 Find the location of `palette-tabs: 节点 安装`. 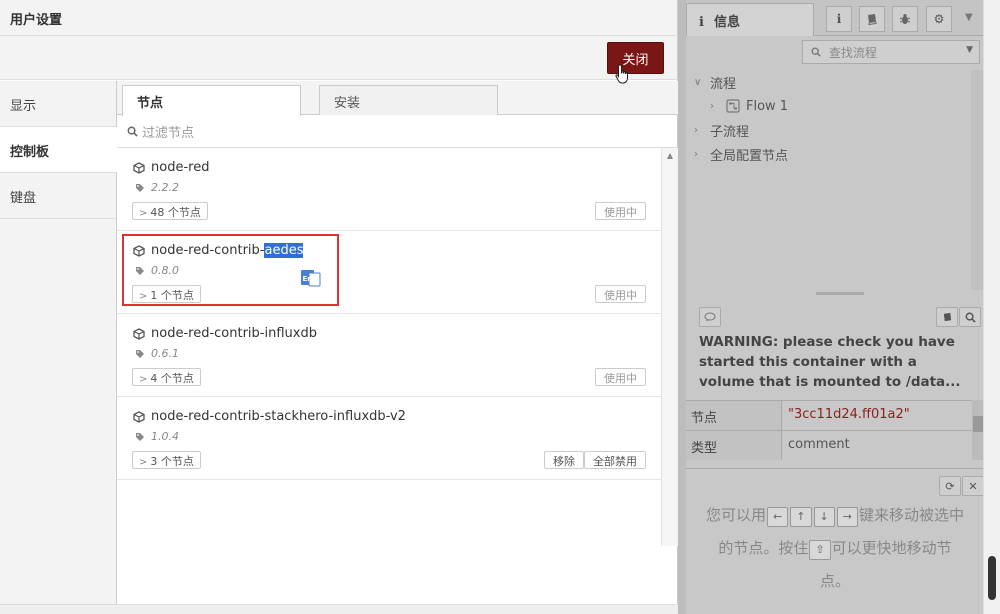

palette-tabs: 节点 安装 is located at coordinates (397, 98).